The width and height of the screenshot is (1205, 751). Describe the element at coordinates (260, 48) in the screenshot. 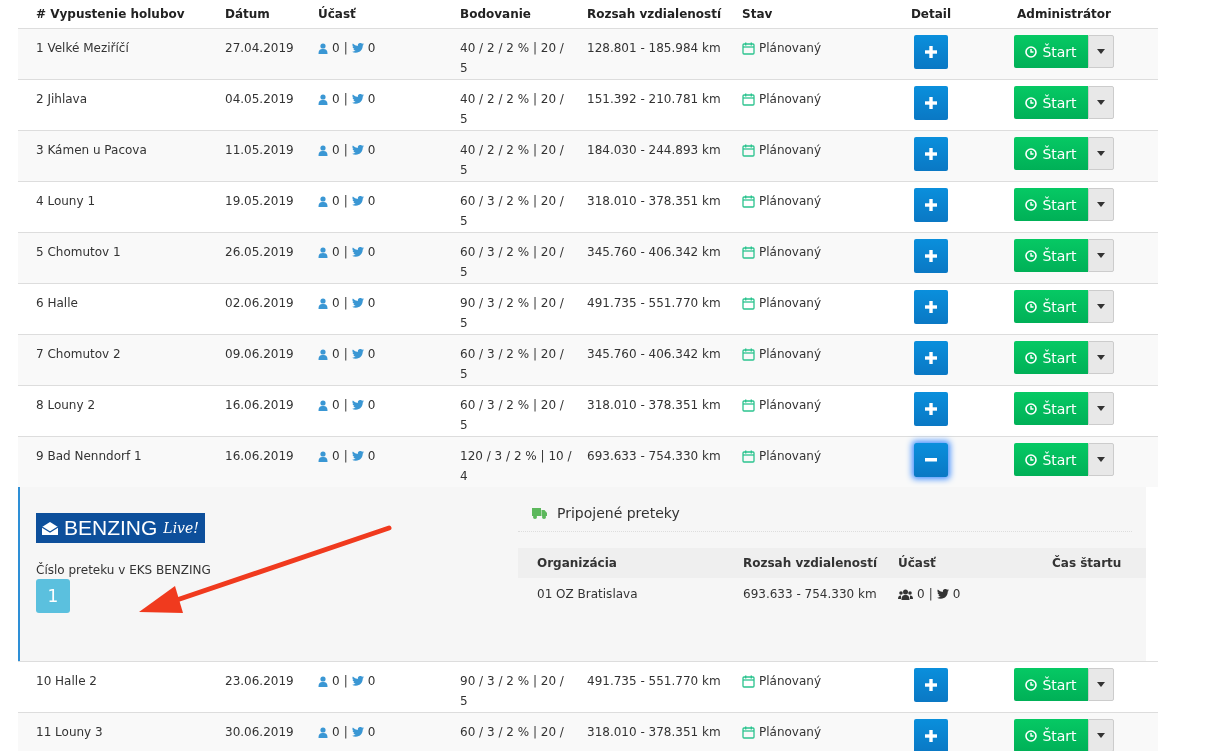

I see `race-date: 27.04.2019` at that location.